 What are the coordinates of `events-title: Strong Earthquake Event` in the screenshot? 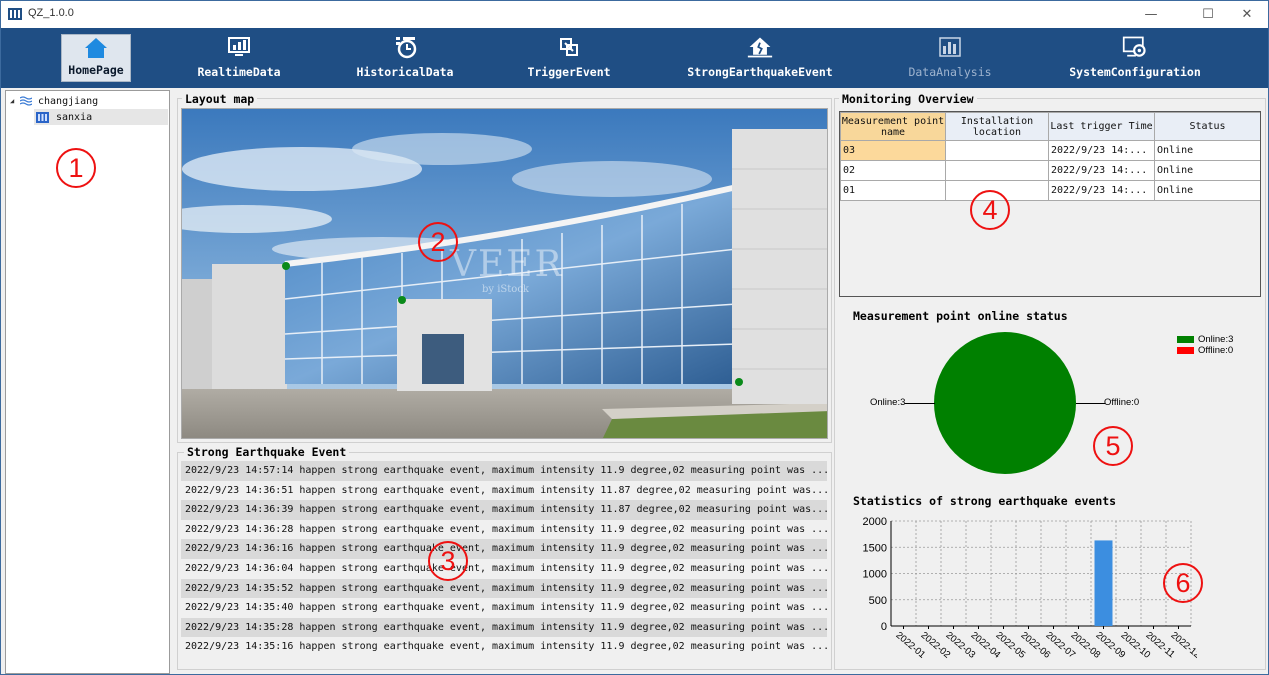 It's located at (267, 452).